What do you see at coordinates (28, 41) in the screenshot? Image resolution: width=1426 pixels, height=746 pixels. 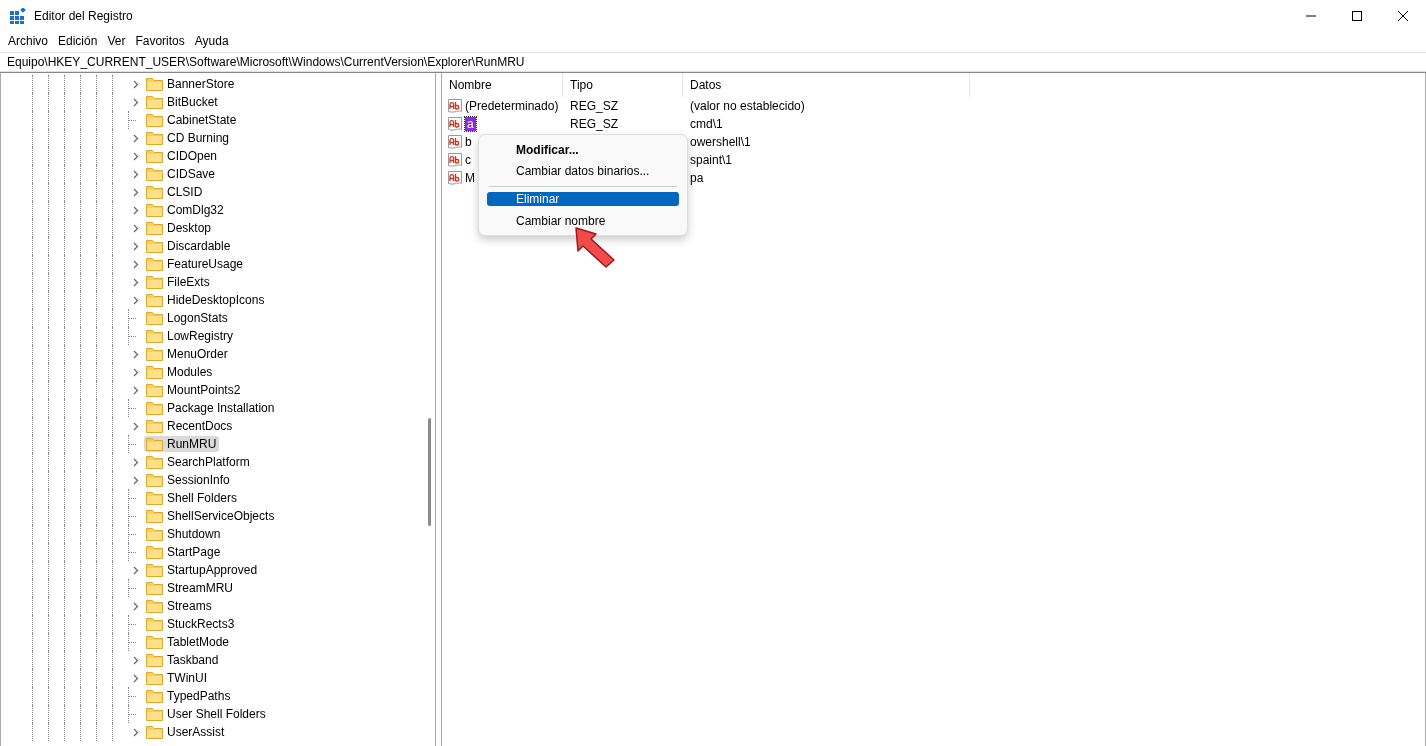 I see `menu-item: Archivo` at bounding box center [28, 41].